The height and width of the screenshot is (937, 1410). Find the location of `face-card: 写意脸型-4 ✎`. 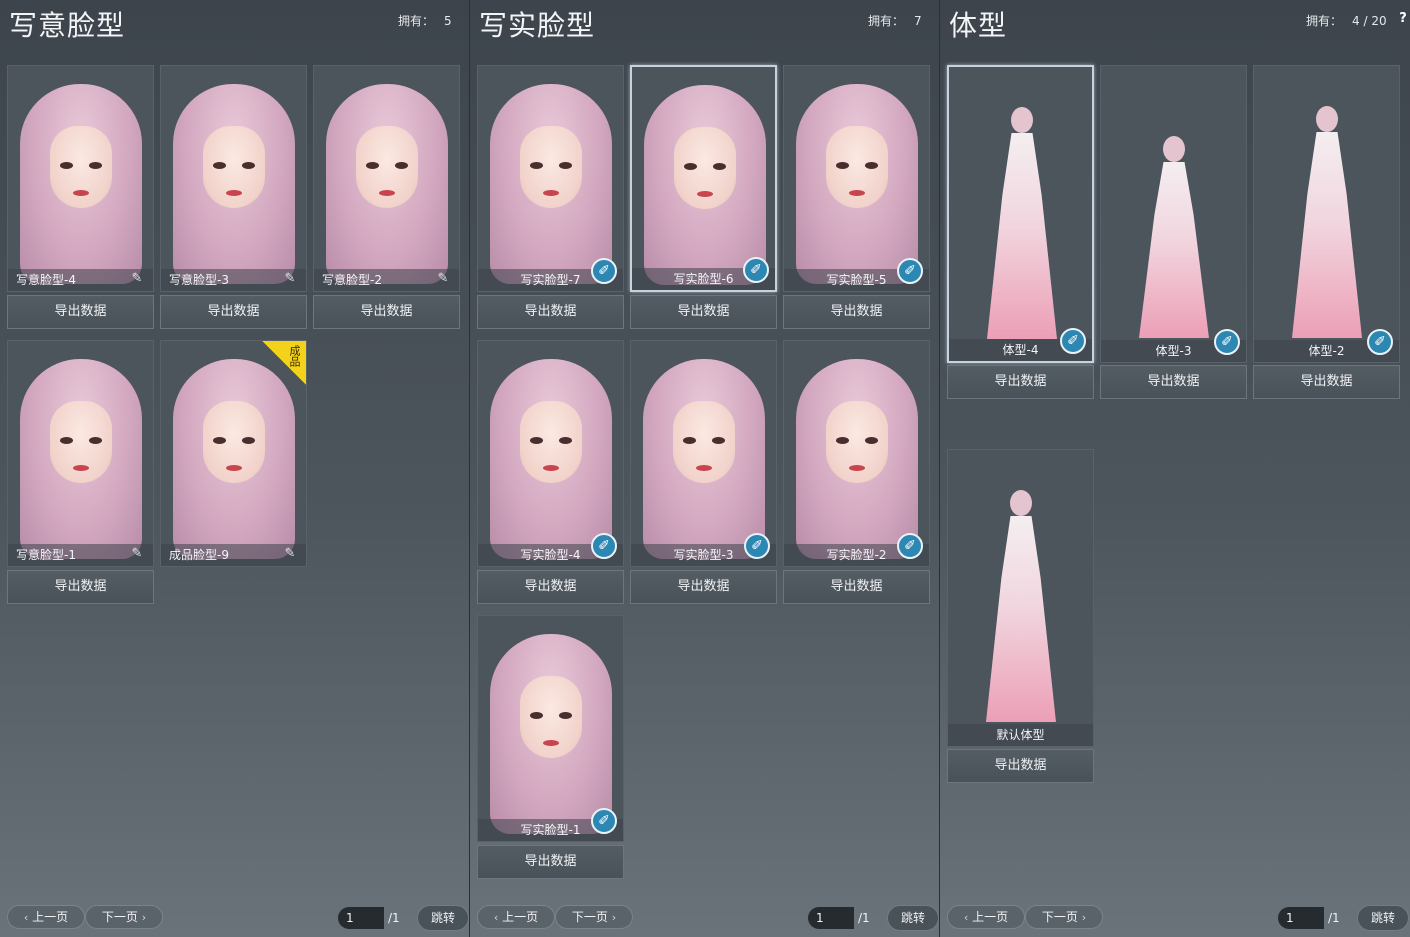

face-card: 写意脸型-4 ✎ is located at coordinates (80, 178).